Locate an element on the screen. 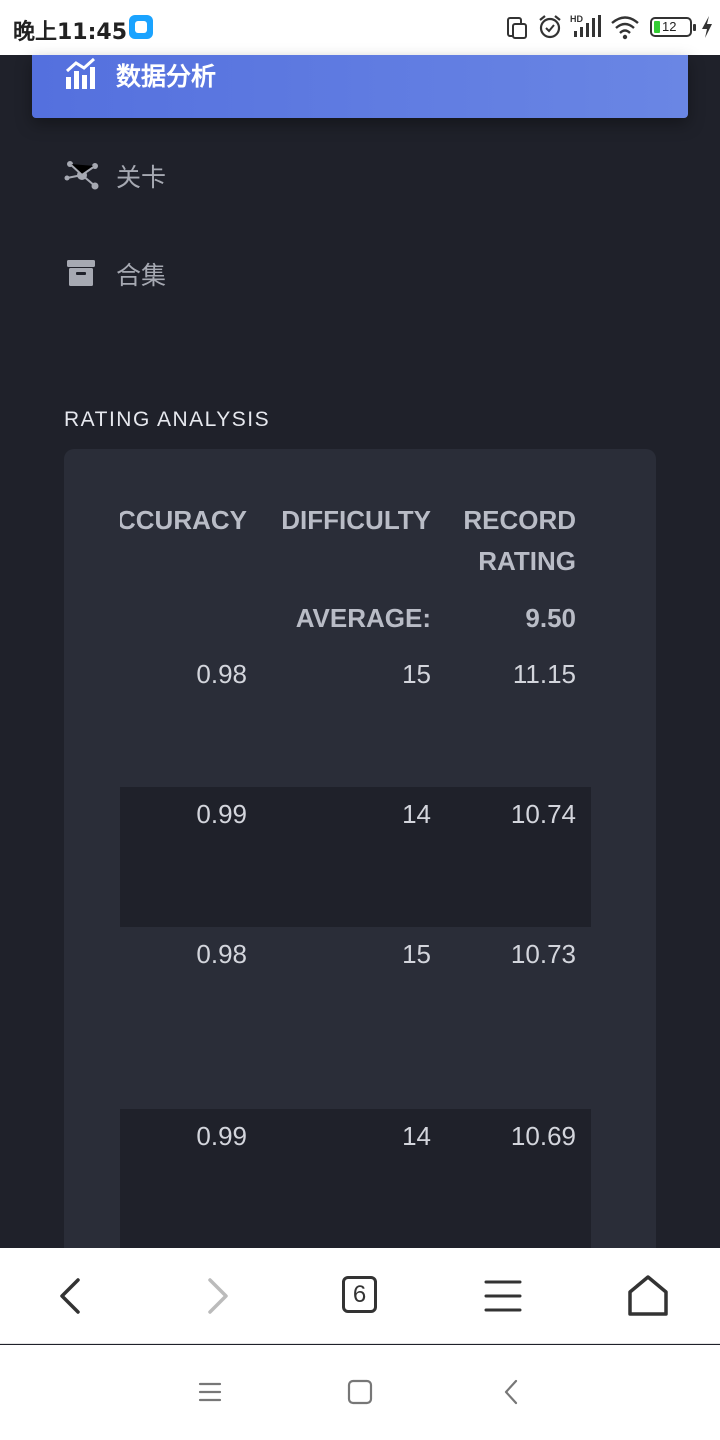  battery-level: 12 is located at coordinates (669, 26).